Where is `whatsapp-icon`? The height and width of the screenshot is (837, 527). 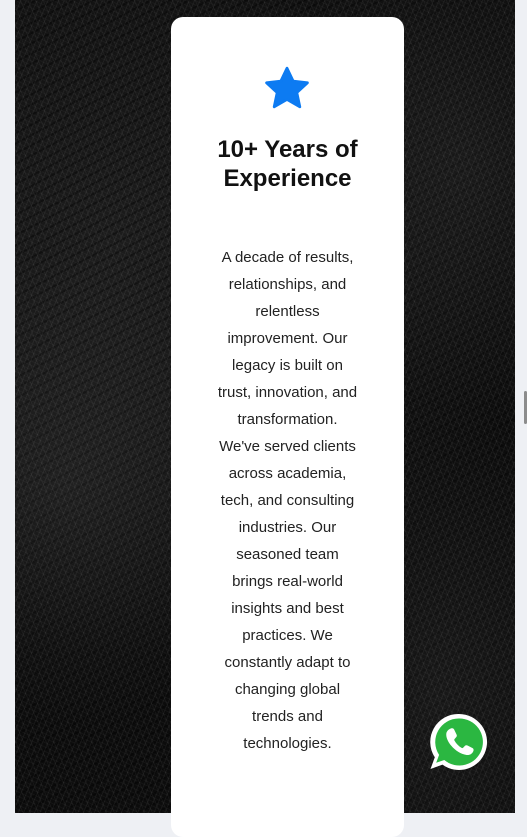
whatsapp-icon is located at coordinates (459, 741).